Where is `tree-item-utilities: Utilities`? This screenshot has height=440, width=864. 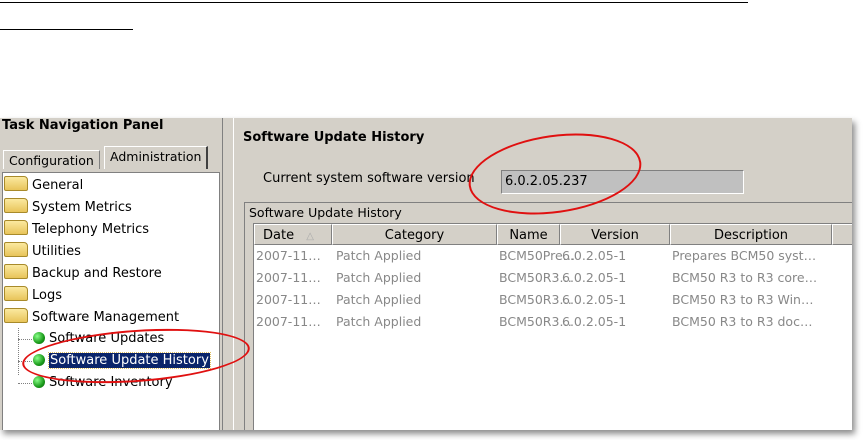 tree-item-utilities: Utilities is located at coordinates (42, 252).